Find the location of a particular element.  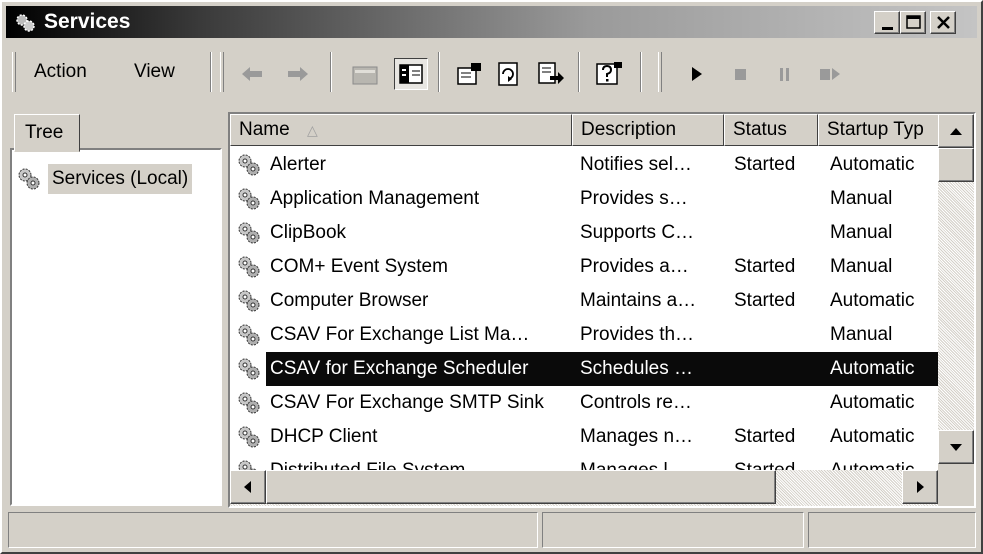

column-header-startup-type: Startup Typ is located at coordinates (880, 130).